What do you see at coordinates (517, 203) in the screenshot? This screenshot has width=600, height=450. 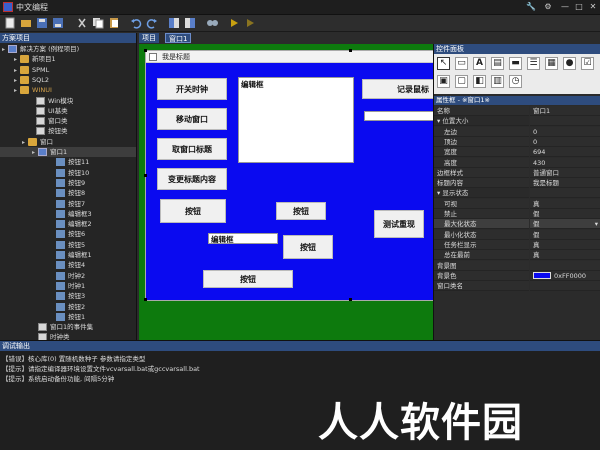 I see `property-row: 可视真` at bounding box center [517, 203].